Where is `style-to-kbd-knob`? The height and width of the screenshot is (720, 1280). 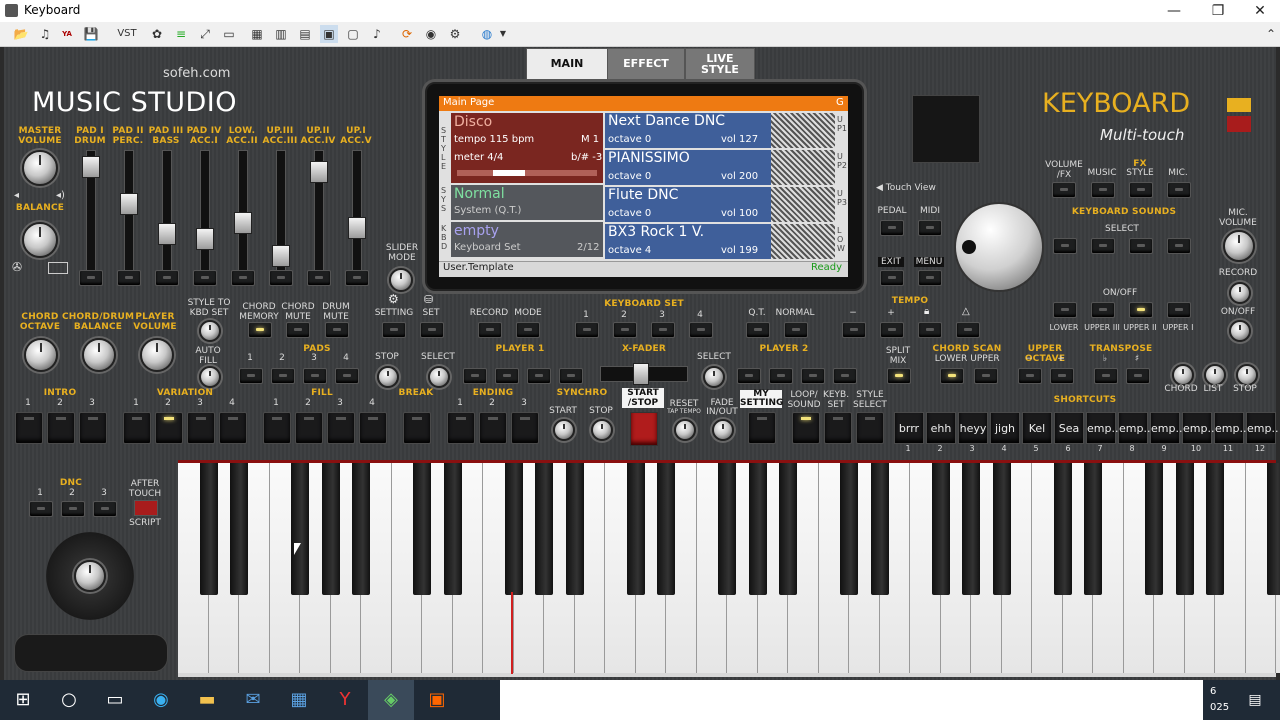
style-to-kbd-knob is located at coordinates (210, 331).